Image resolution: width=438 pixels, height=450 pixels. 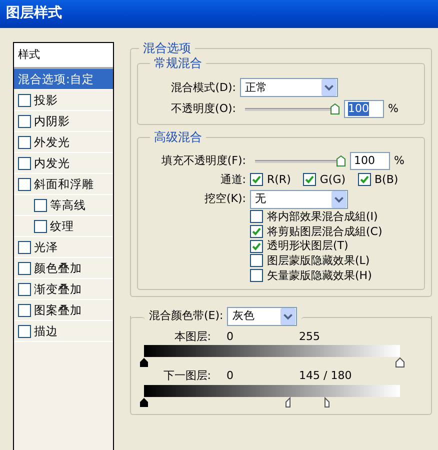 I want to click on style-label: 图案叠加, so click(x=58, y=310).